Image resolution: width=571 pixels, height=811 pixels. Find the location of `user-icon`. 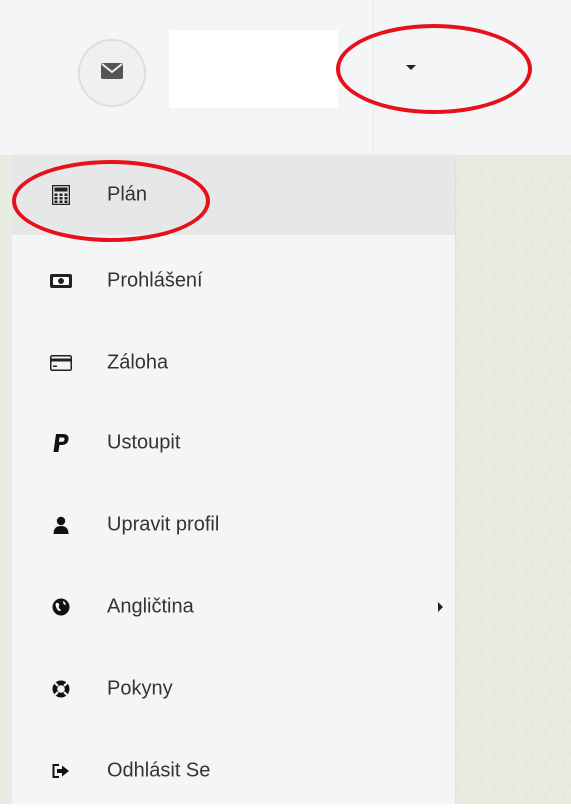

user-icon is located at coordinates (61, 525).